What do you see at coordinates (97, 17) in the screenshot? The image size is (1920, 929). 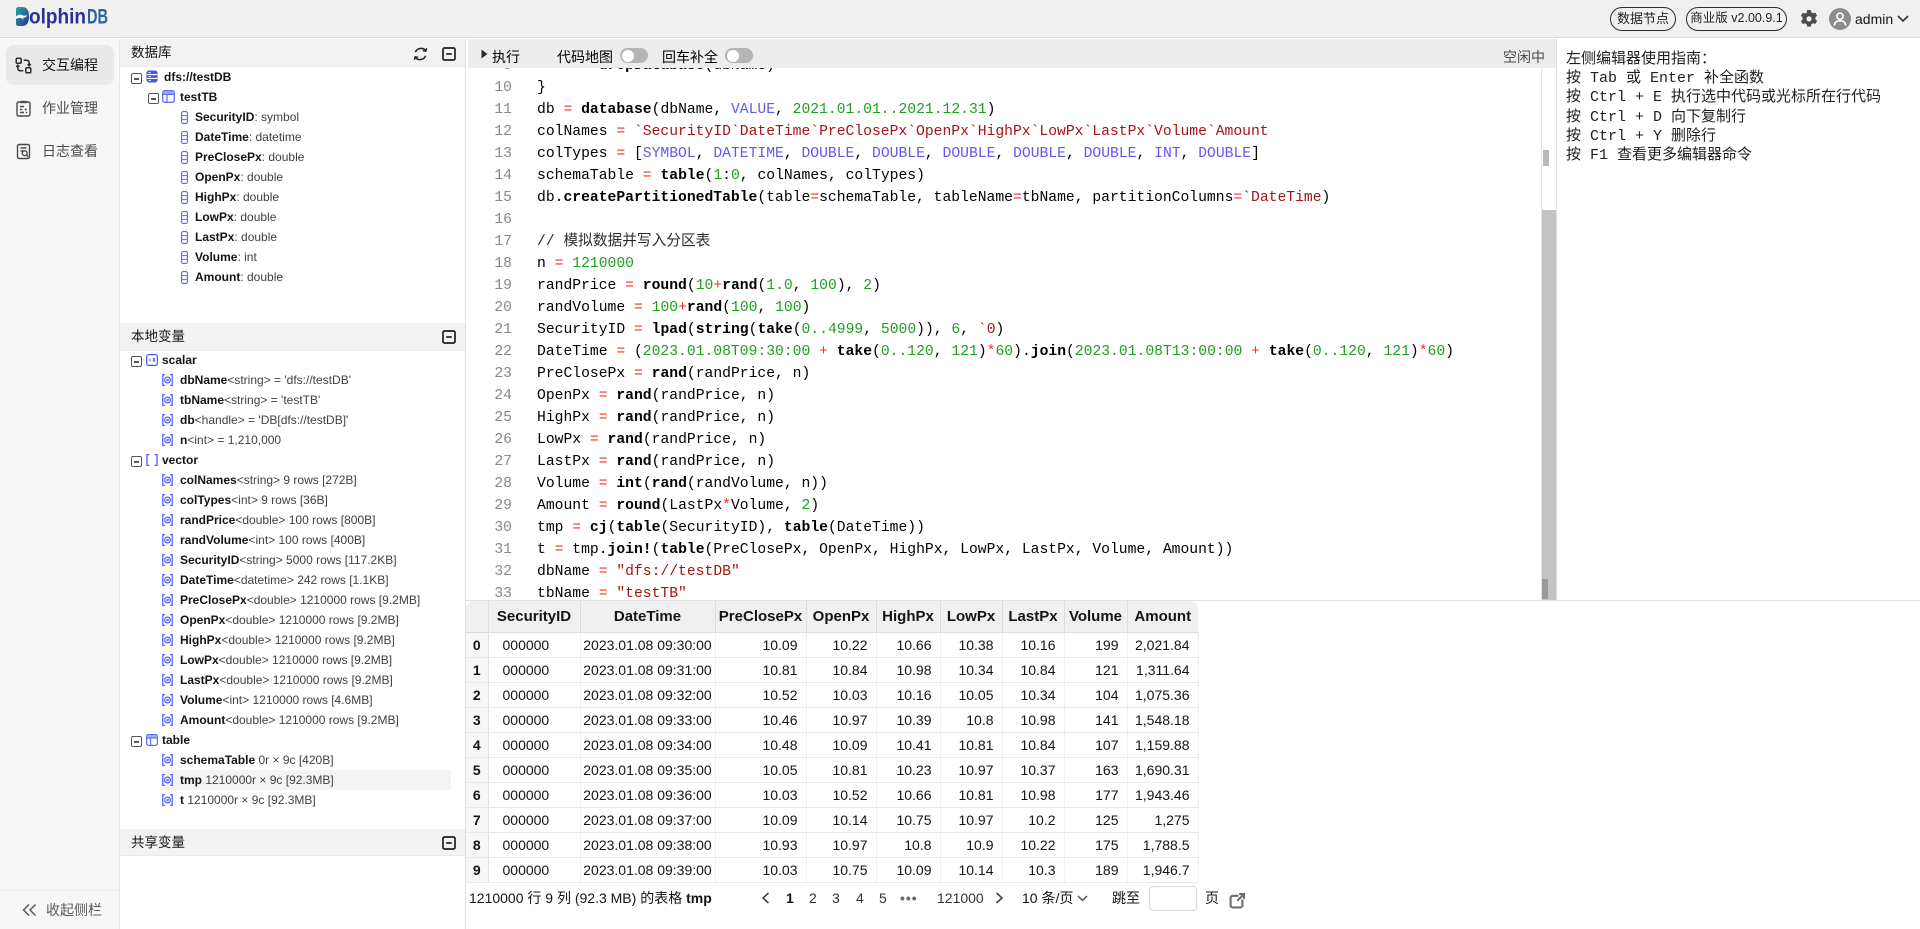 I see `svg-text: DB` at bounding box center [97, 17].